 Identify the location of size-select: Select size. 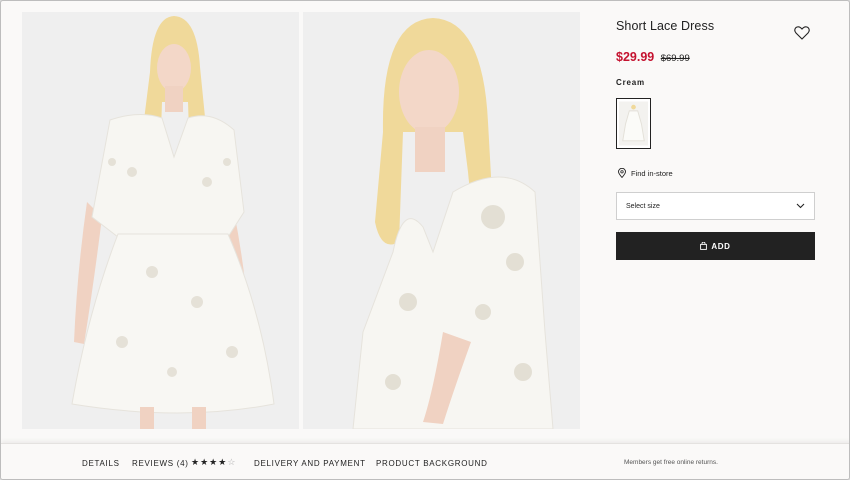
(715, 206).